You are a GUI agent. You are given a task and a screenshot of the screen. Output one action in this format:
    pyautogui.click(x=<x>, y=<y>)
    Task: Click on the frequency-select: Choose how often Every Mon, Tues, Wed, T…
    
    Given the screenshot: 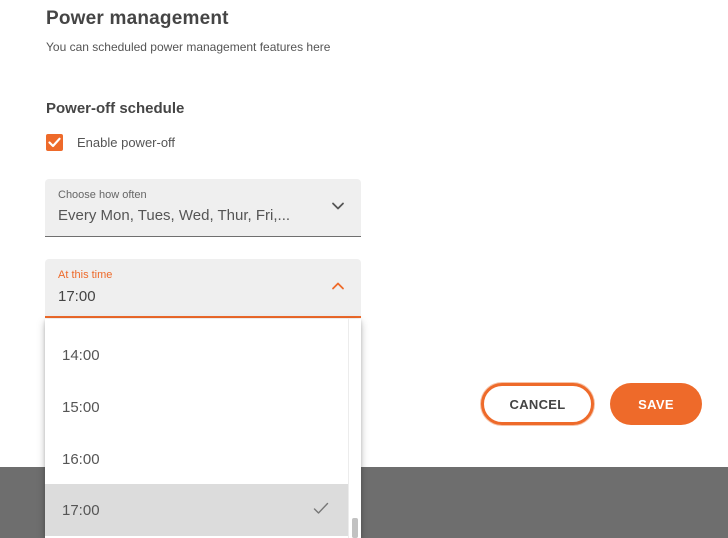 What is the action you would take?
    pyautogui.click(x=203, y=208)
    